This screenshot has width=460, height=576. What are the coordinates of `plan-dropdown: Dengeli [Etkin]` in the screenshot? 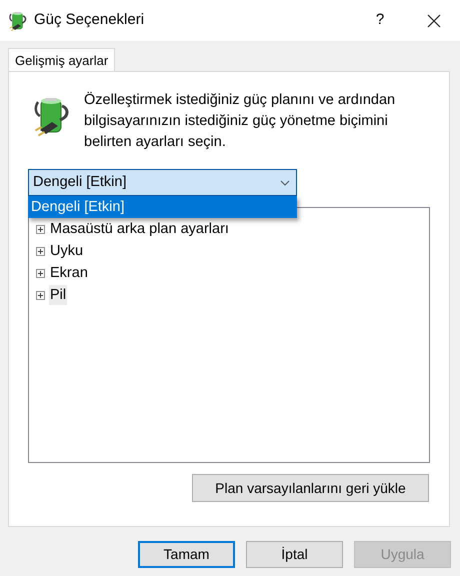 It's located at (162, 182).